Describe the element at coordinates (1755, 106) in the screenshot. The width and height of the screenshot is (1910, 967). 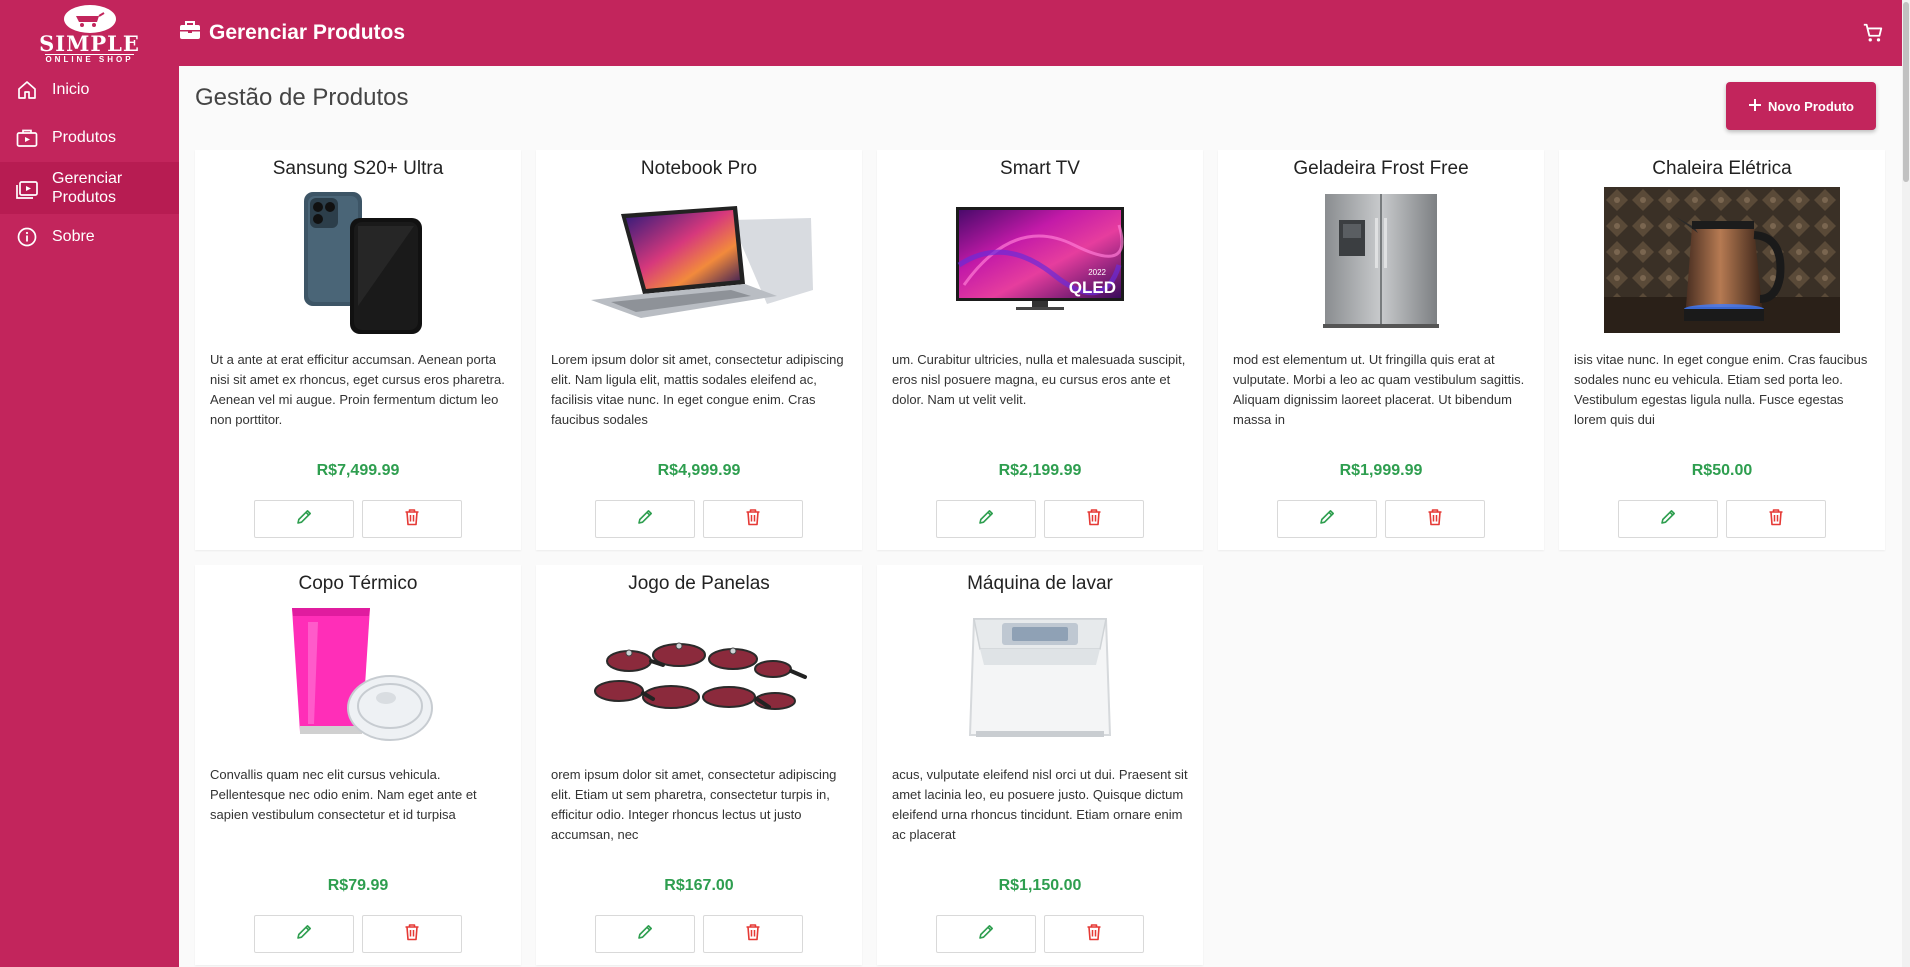
I see `plus-icon` at that location.